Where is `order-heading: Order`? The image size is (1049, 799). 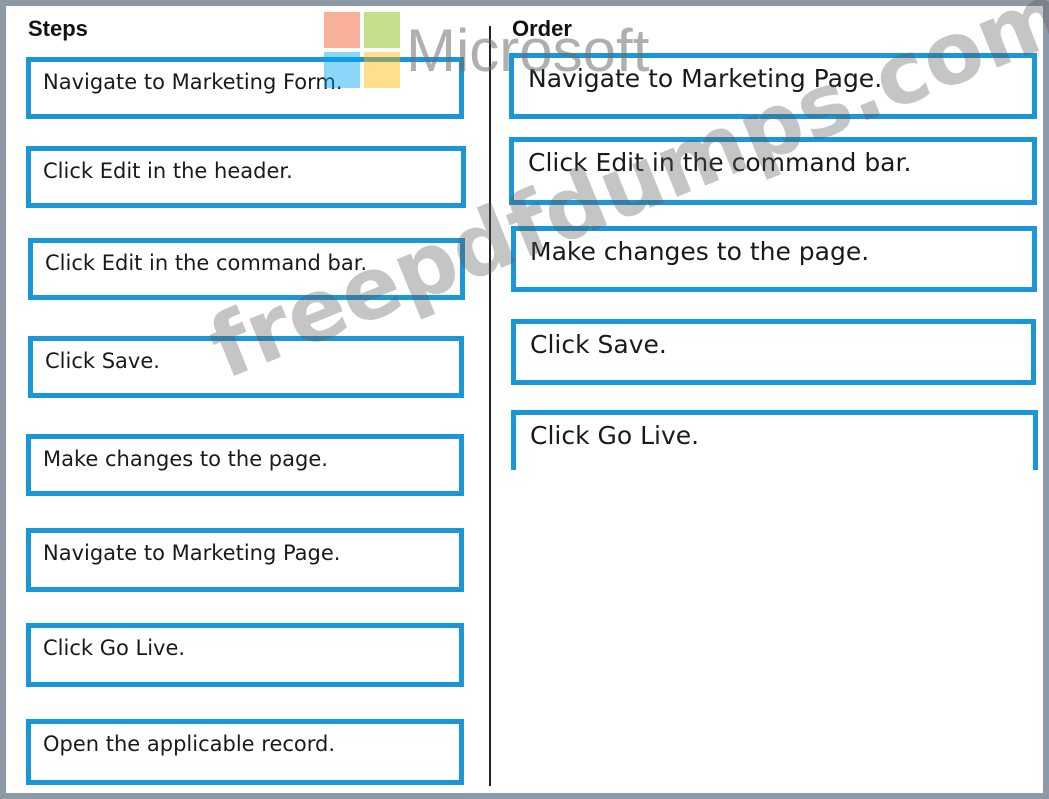 order-heading: Order is located at coordinates (542, 28).